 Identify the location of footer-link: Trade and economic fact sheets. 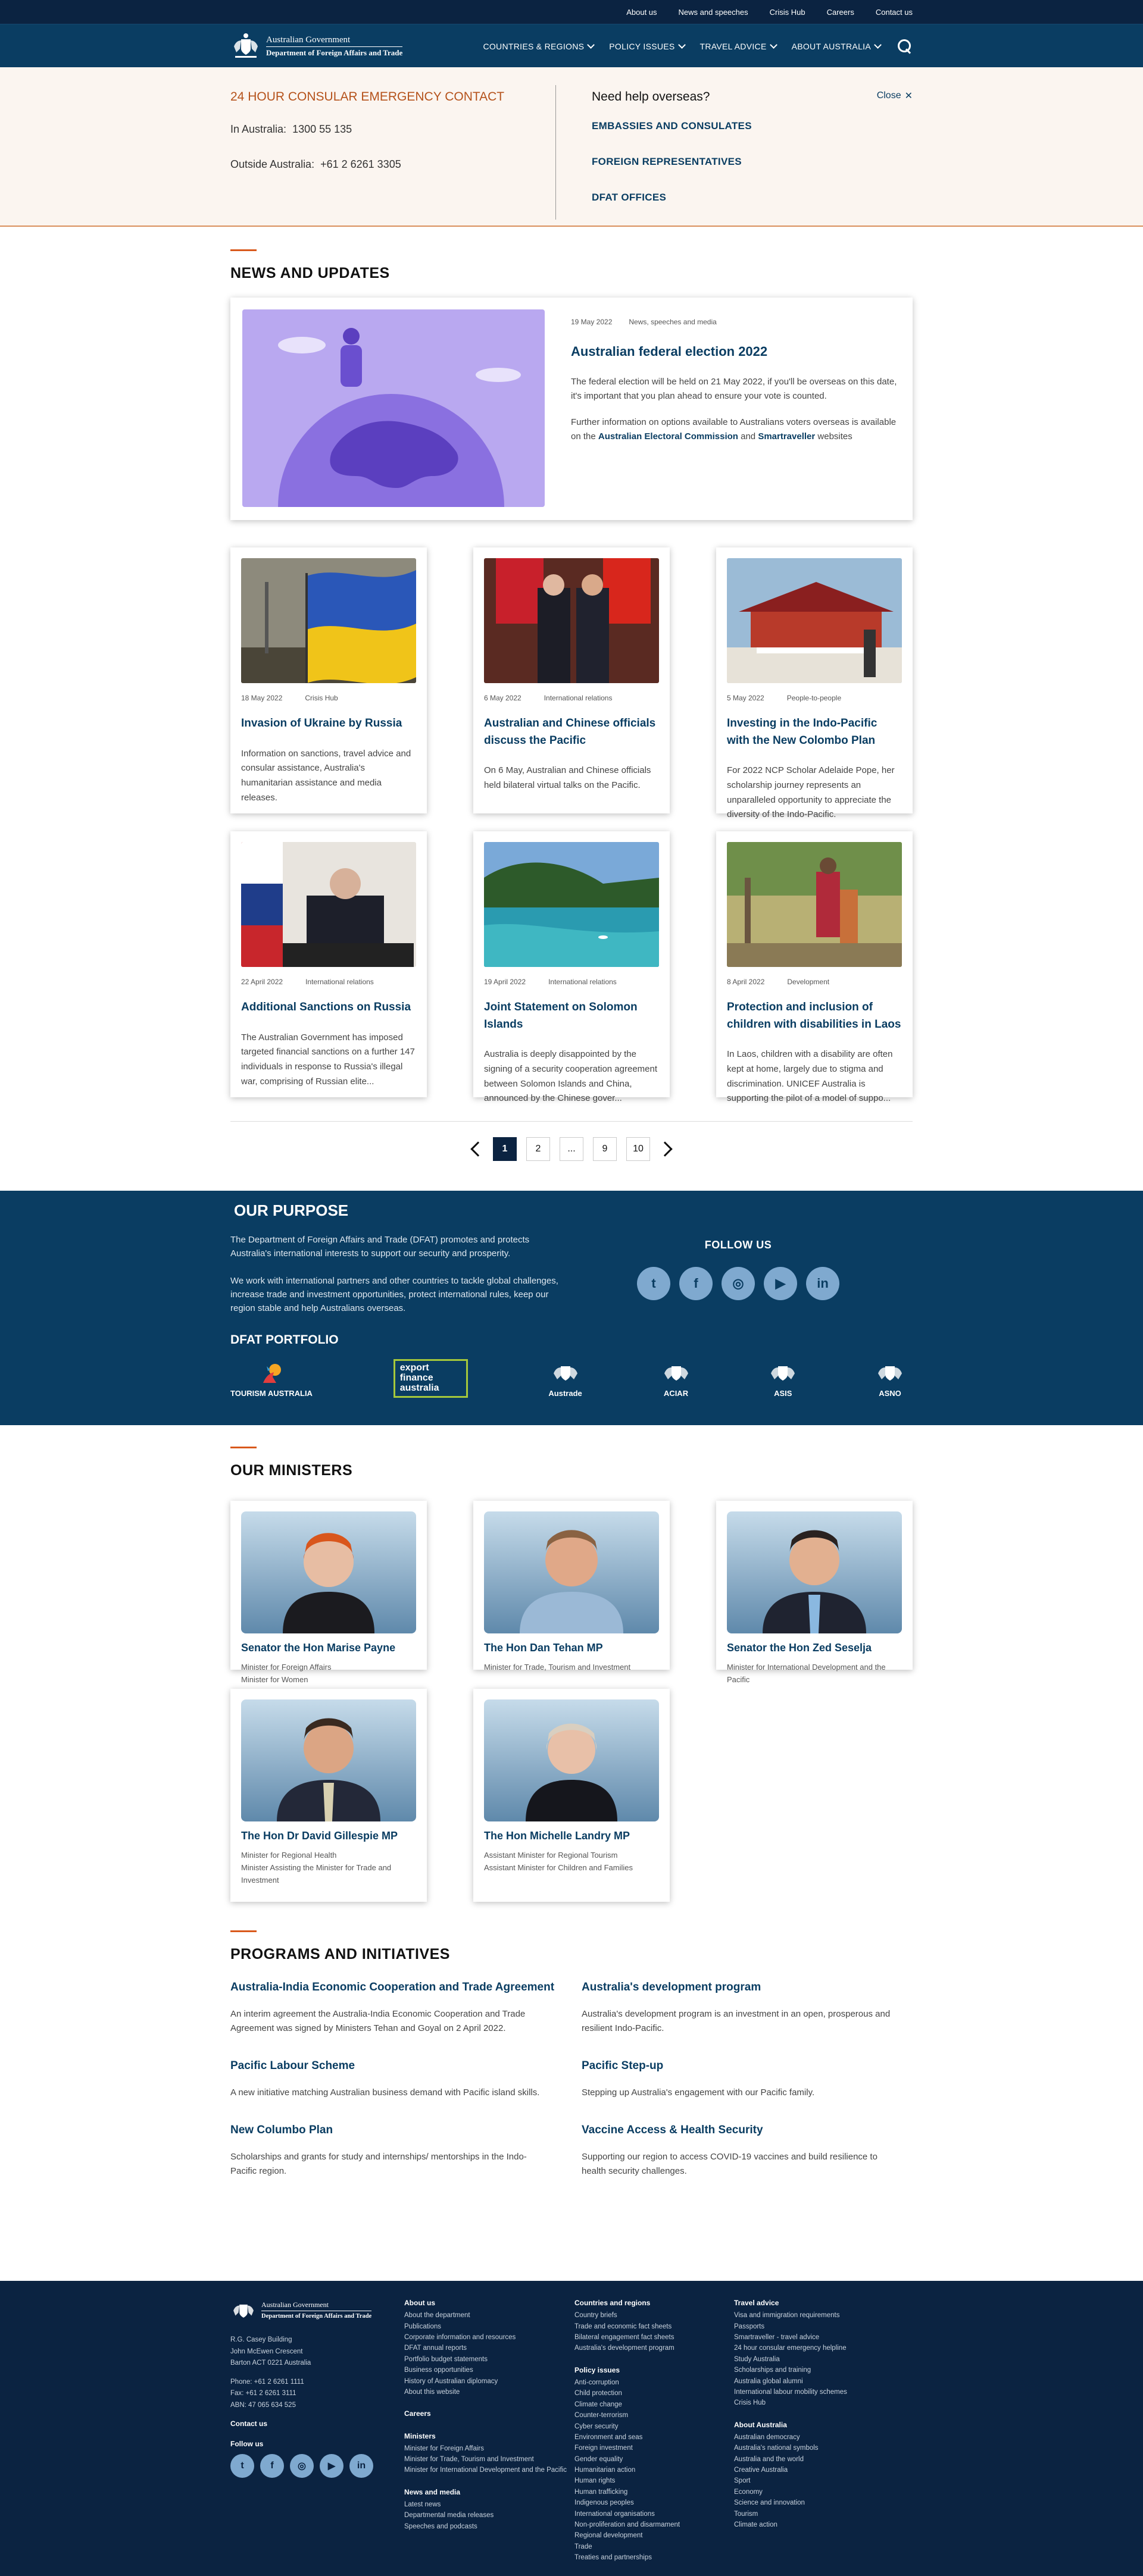
(654, 2326).